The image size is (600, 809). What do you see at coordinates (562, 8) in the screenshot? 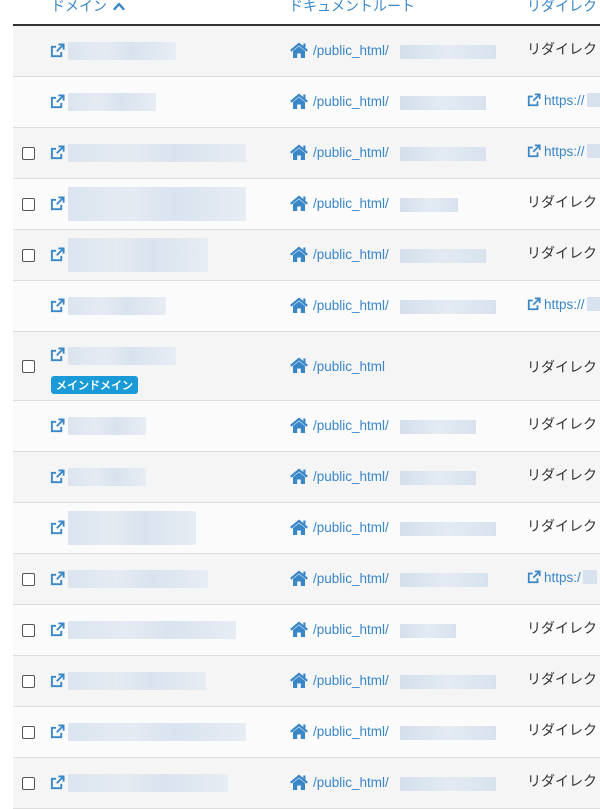
I see `redirect-column-header: リダイレク` at bounding box center [562, 8].